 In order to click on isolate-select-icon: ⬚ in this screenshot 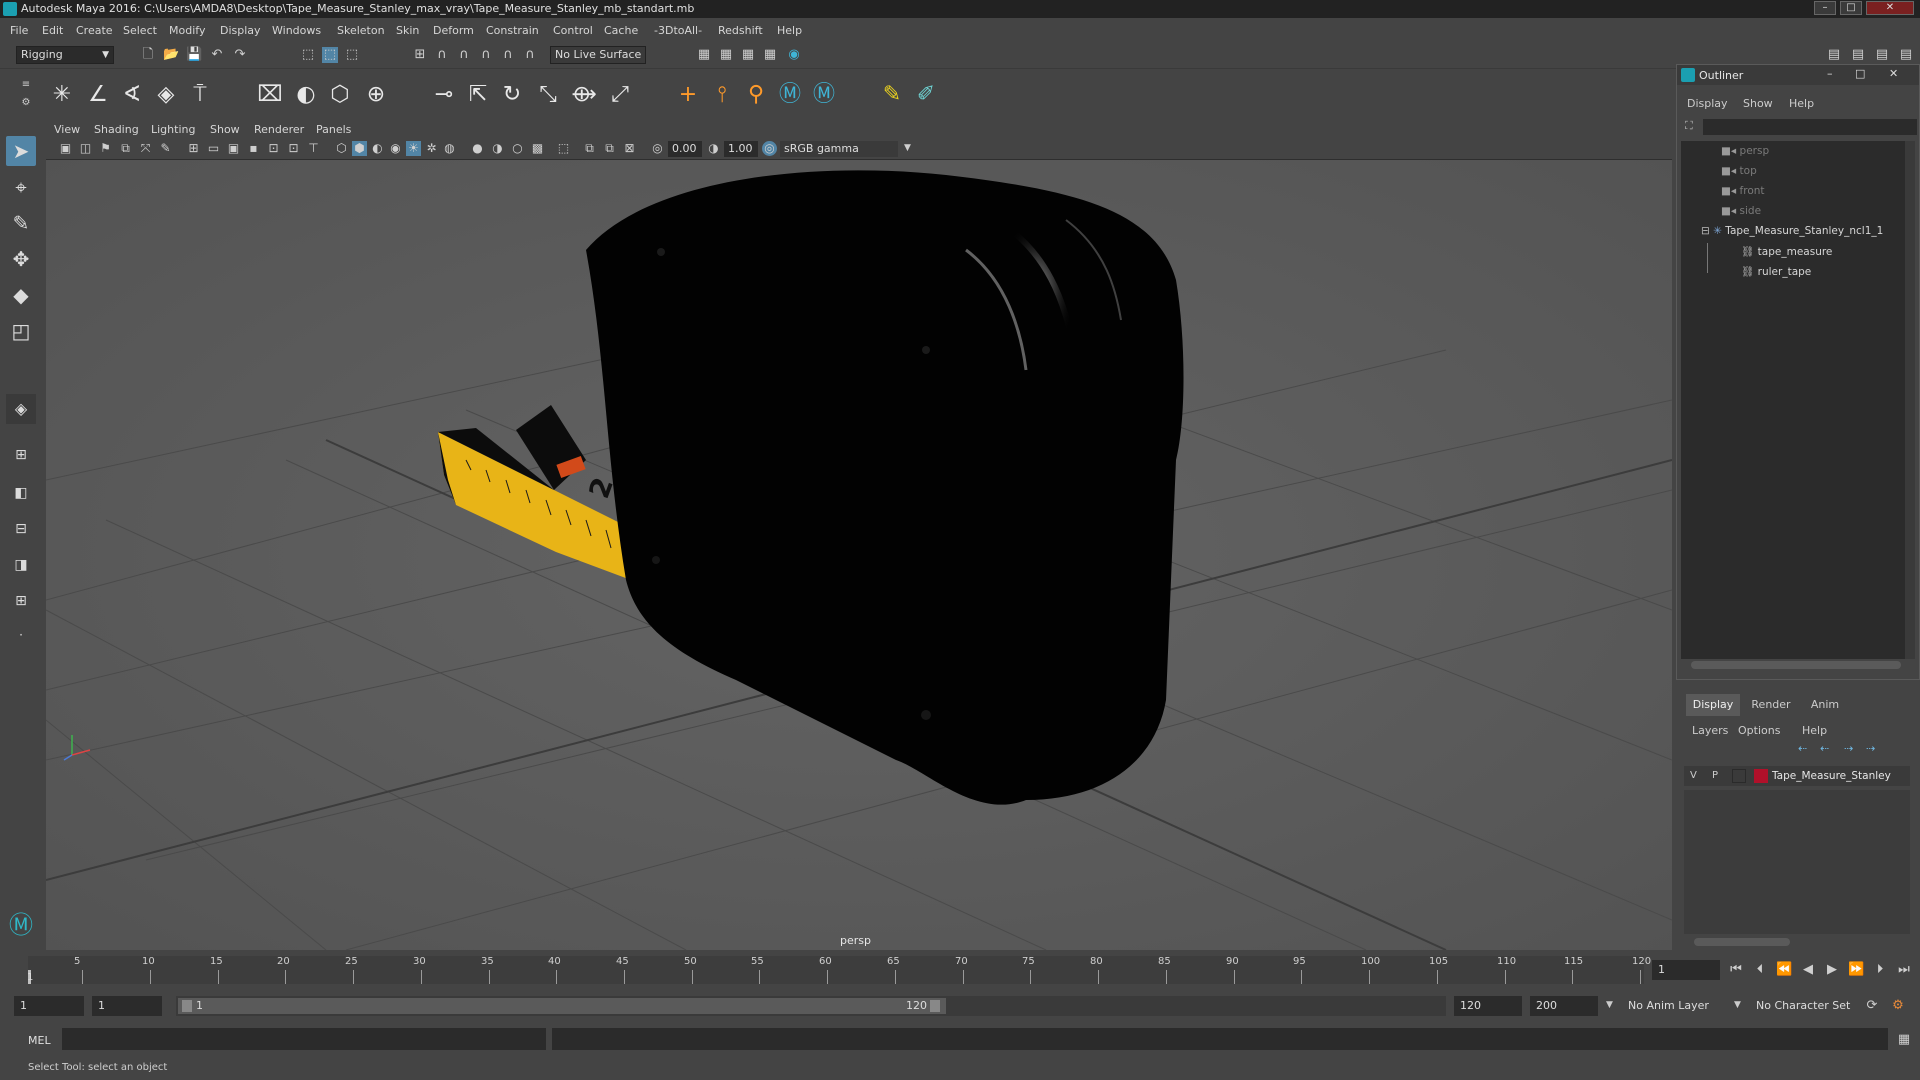, I will do `click(563, 148)`.